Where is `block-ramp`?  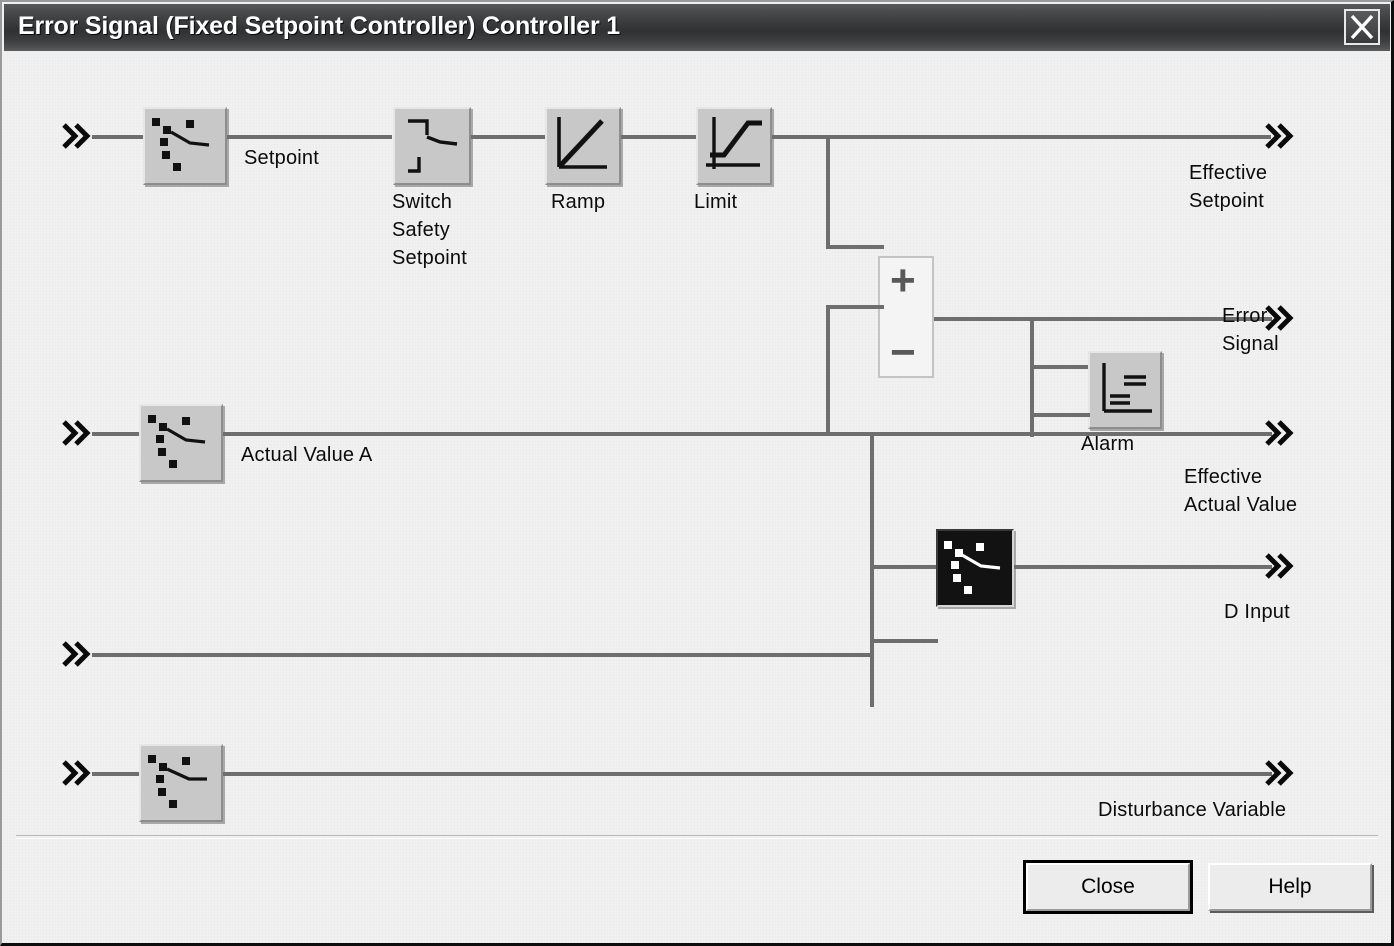
block-ramp is located at coordinates (583, 146).